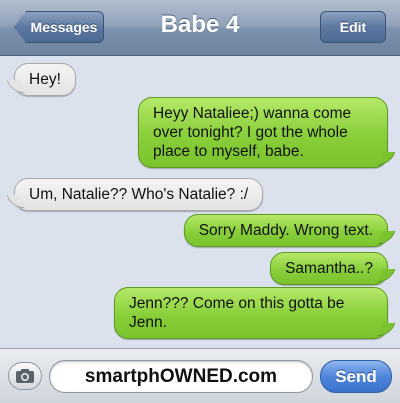 Image resolution: width=400 pixels, height=403 pixels. Describe the element at coordinates (181, 376) in the screenshot. I see `message-text-field: smartphOWNED.com` at that location.